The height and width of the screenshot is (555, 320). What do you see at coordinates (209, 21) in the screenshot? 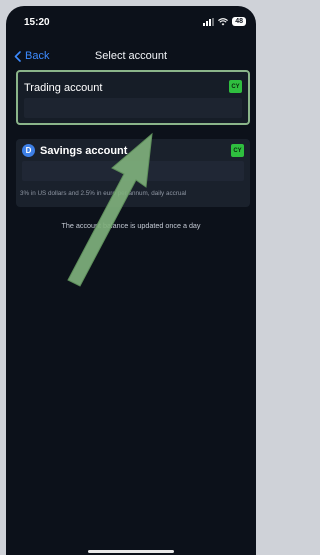
I see `signal-icon` at bounding box center [209, 21].